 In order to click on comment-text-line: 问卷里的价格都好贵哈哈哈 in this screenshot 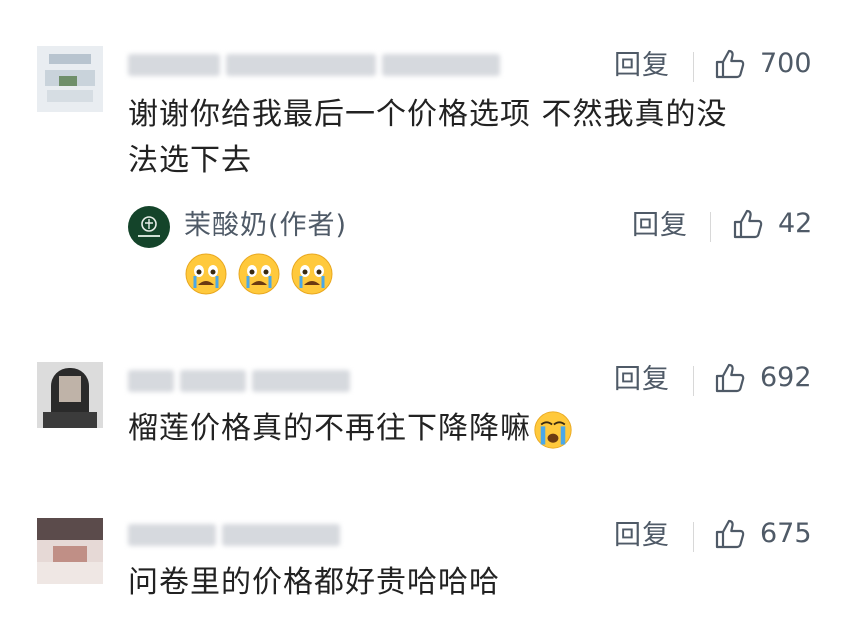, I will do `click(314, 582)`.